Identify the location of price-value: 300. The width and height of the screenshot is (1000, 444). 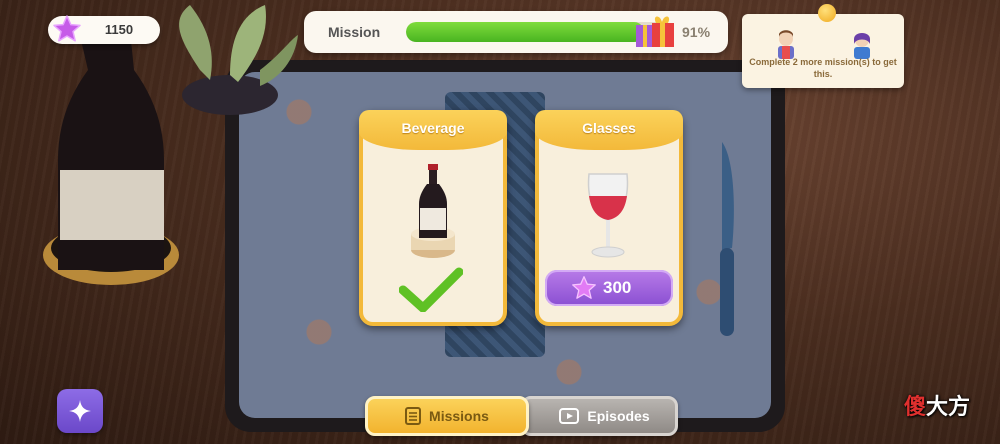
(617, 287).